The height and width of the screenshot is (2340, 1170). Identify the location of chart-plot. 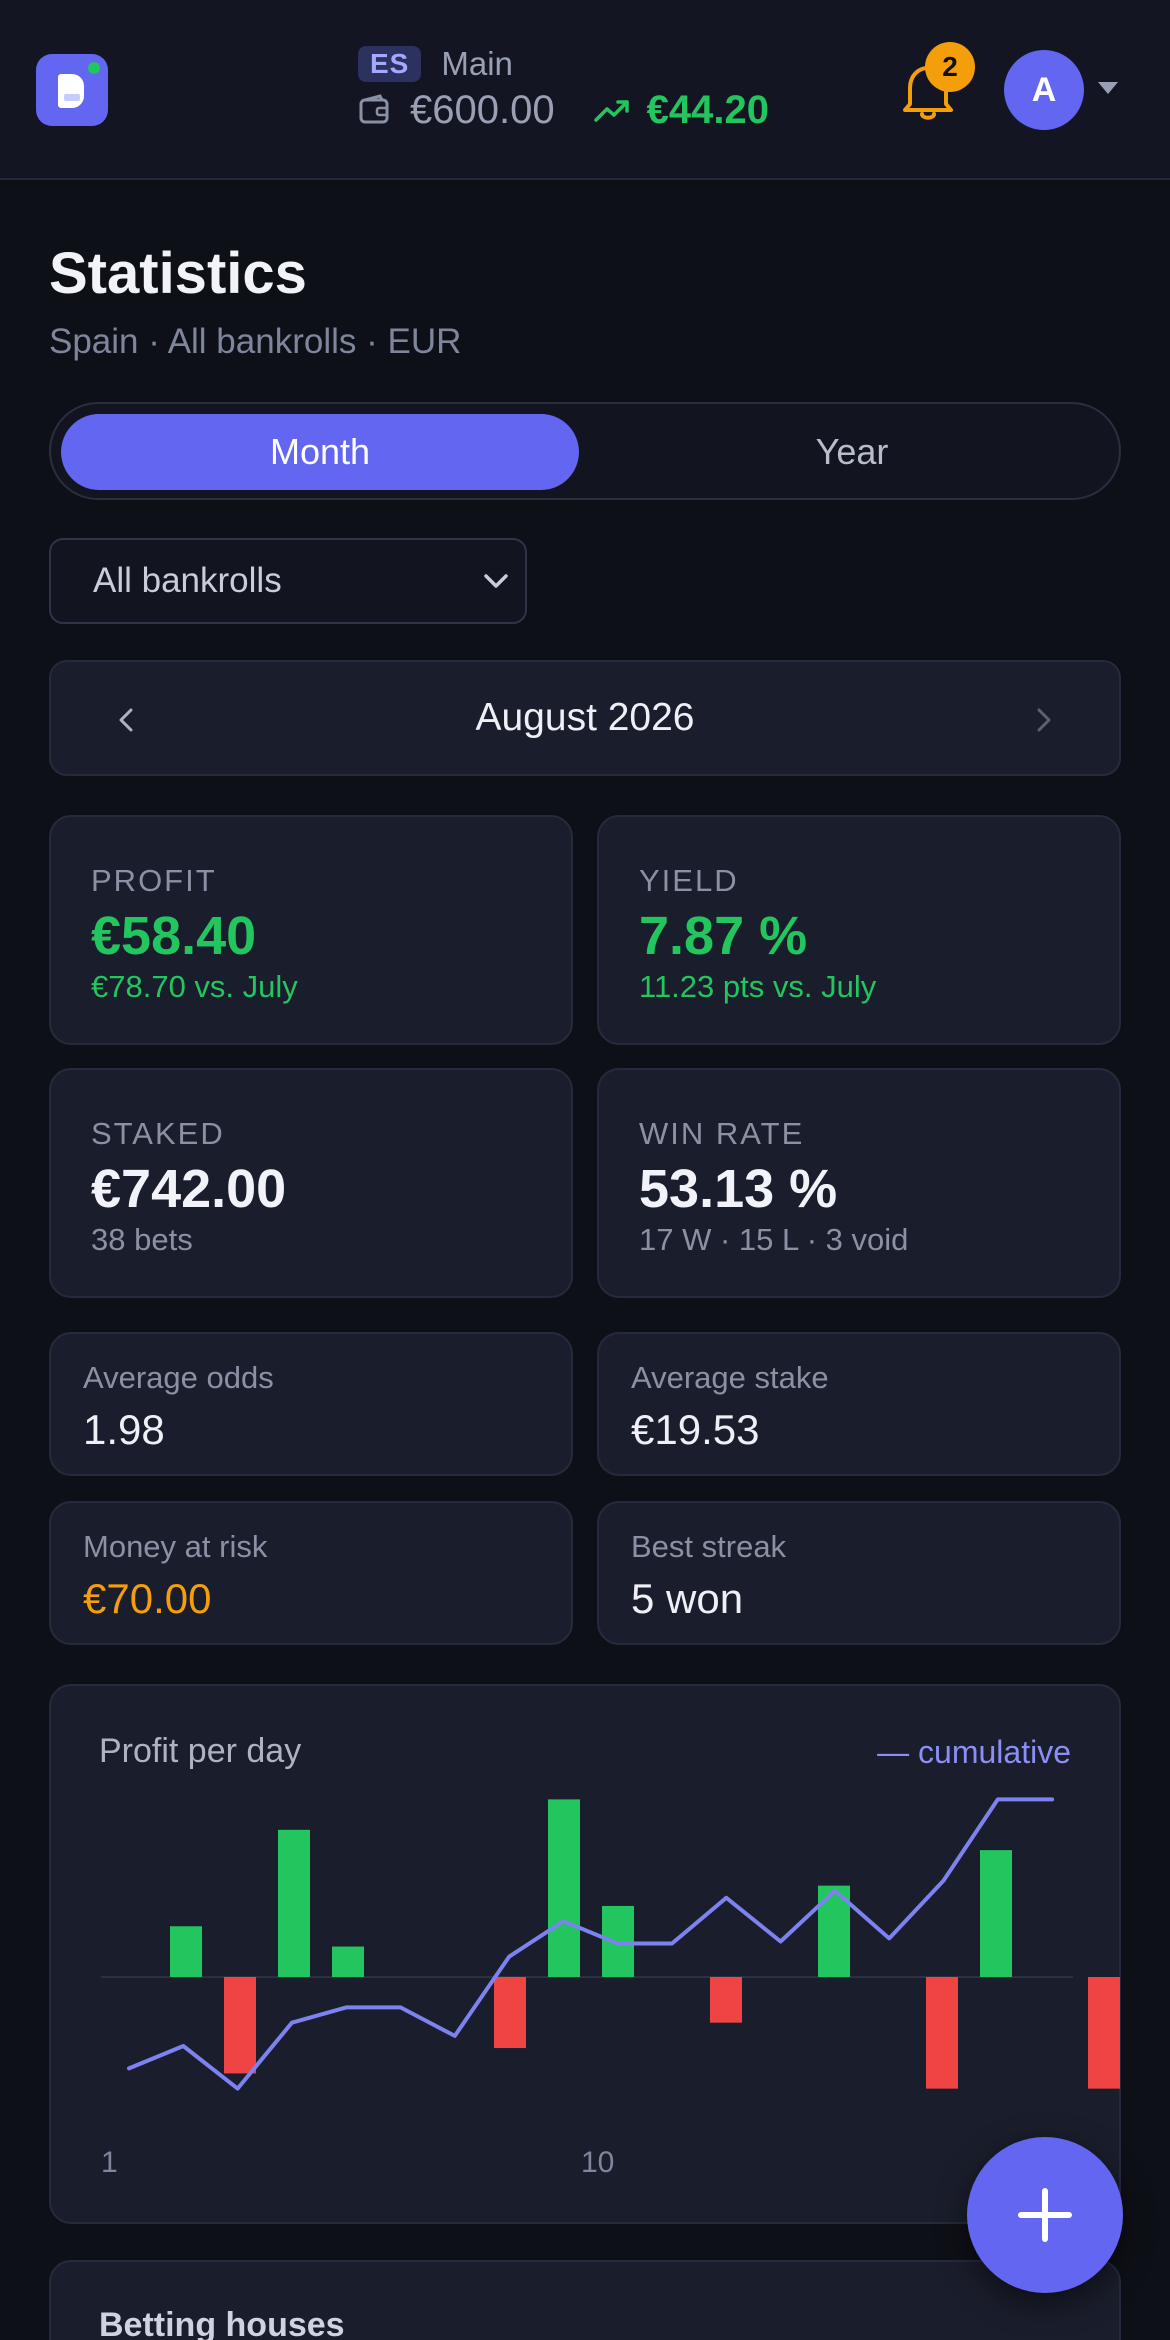
(610, 1944).